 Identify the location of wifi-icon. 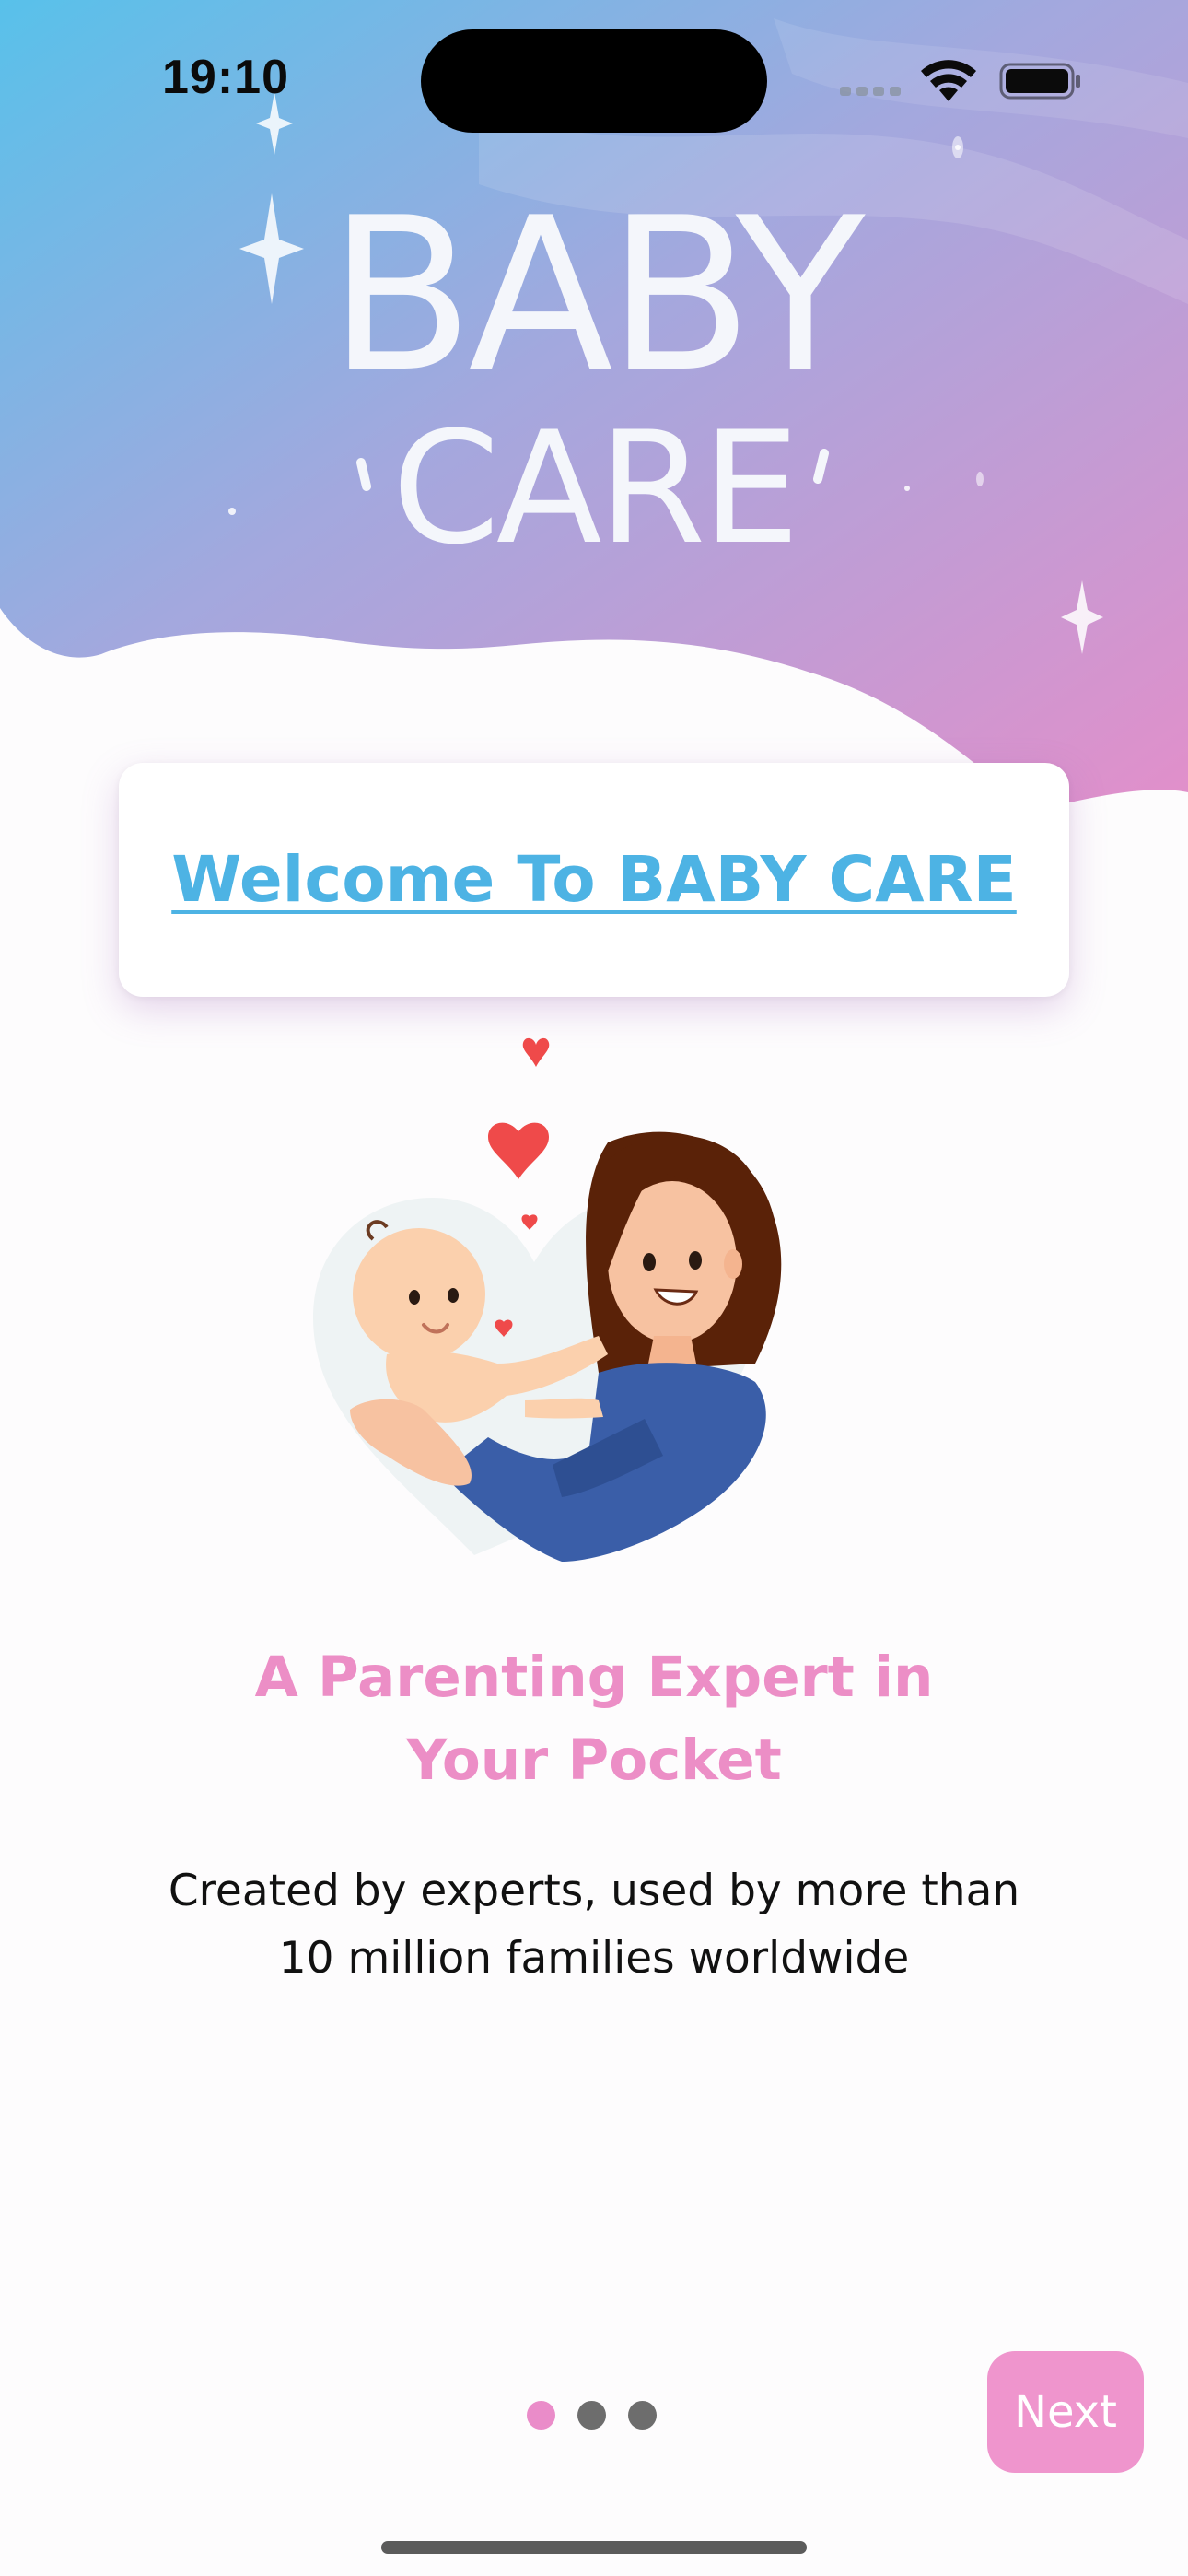
(948, 80).